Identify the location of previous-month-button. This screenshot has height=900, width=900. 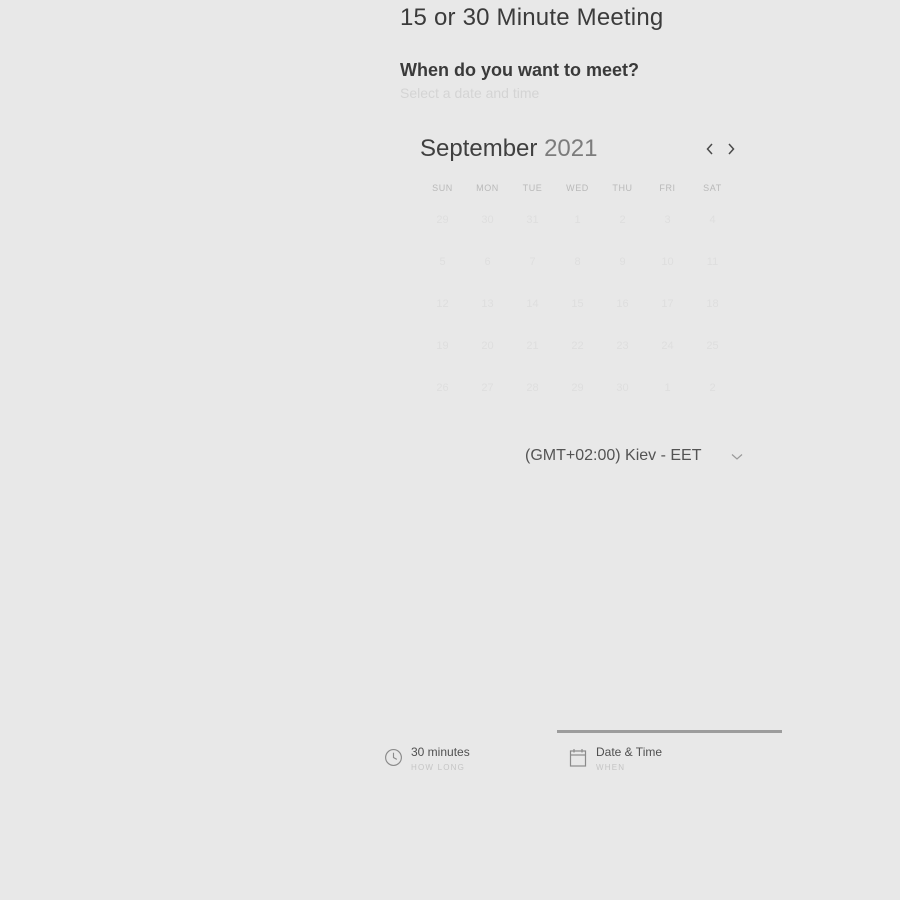
(710, 149).